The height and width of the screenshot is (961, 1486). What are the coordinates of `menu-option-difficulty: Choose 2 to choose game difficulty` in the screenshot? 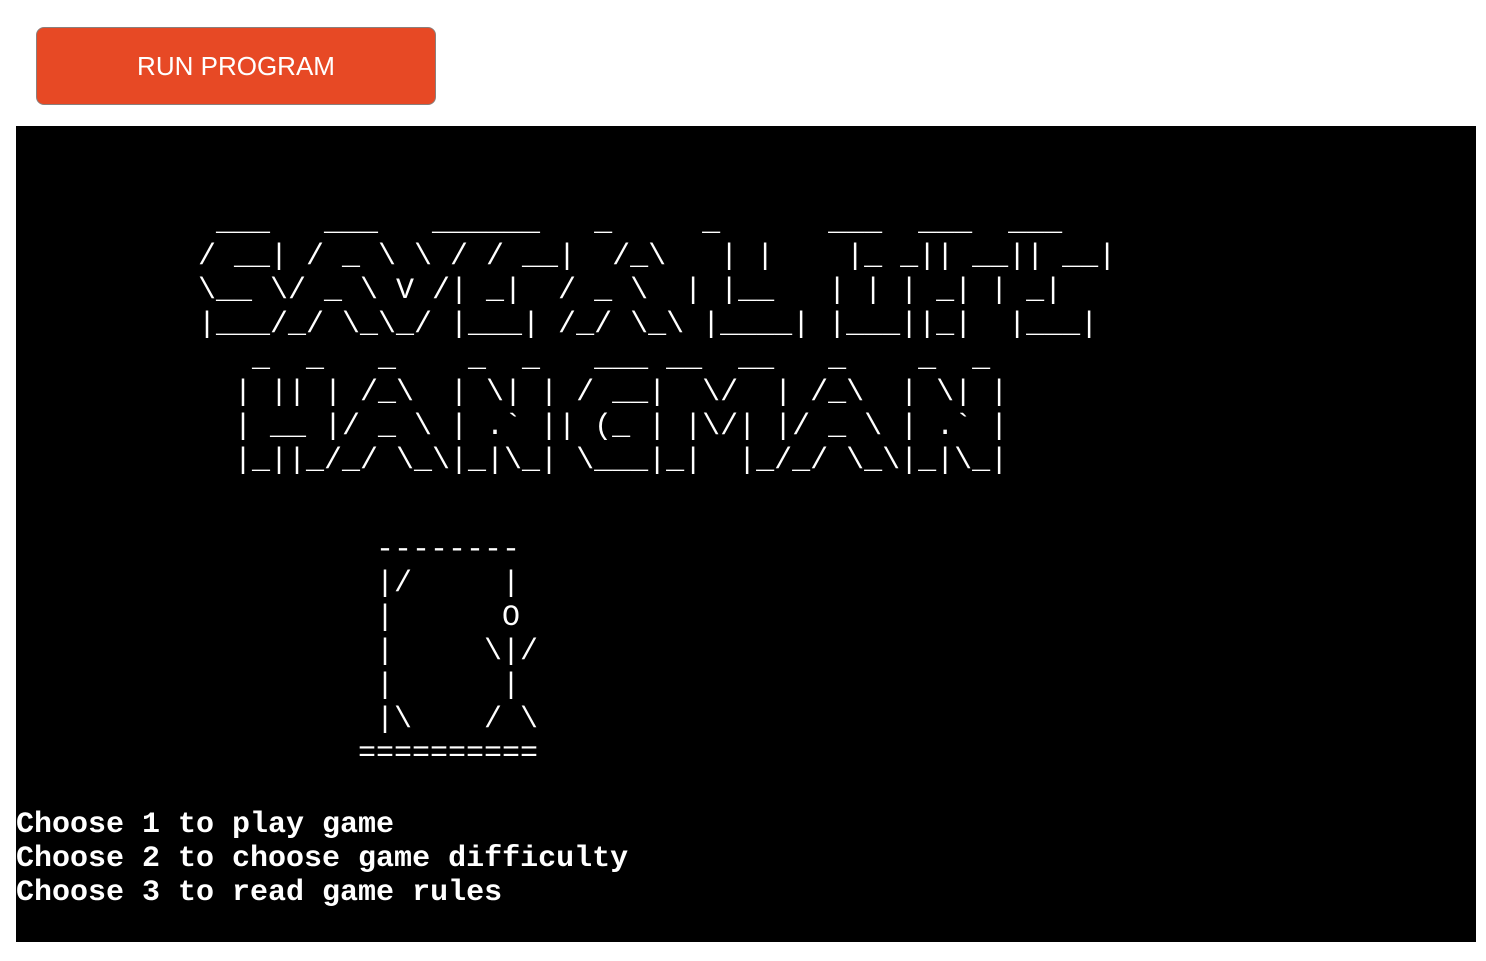 It's located at (322, 859).